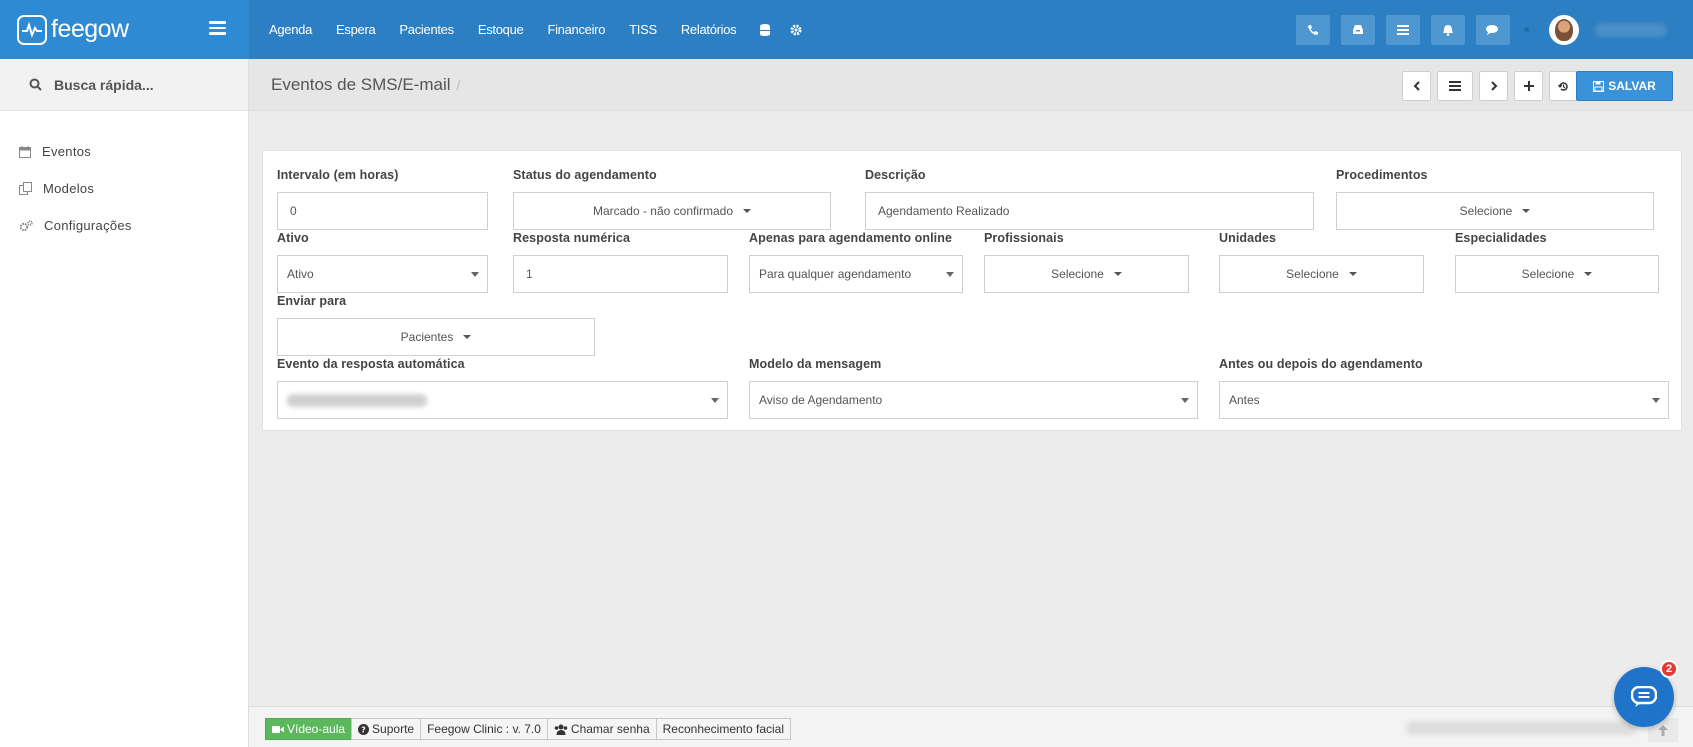 The width and height of the screenshot is (1693, 747). I want to click on intervalo-label: Intervalo (em horas), so click(338, 175).